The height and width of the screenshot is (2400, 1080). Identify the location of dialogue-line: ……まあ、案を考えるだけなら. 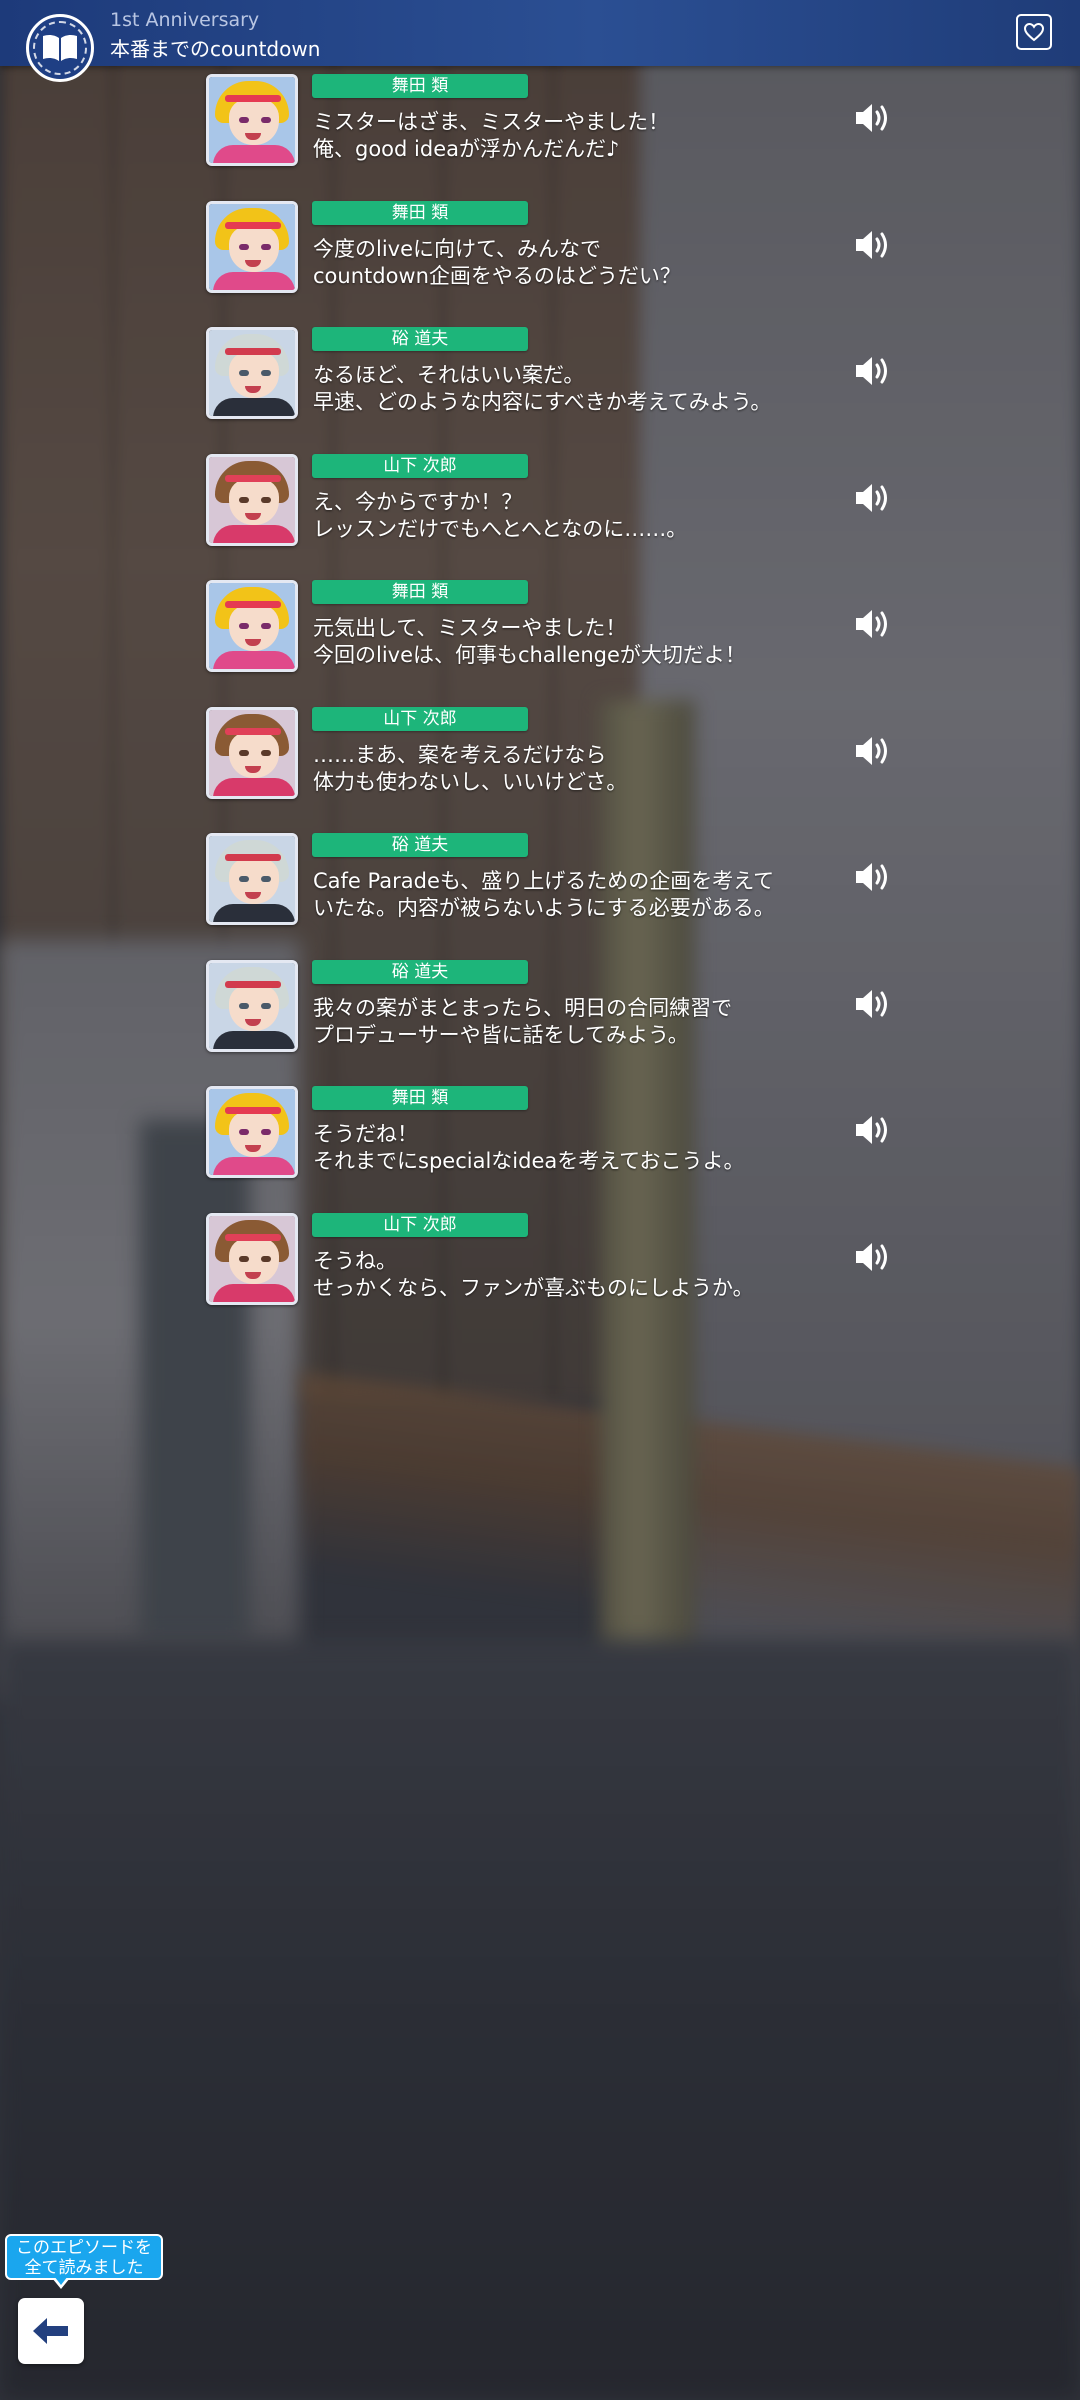
(460, 754).